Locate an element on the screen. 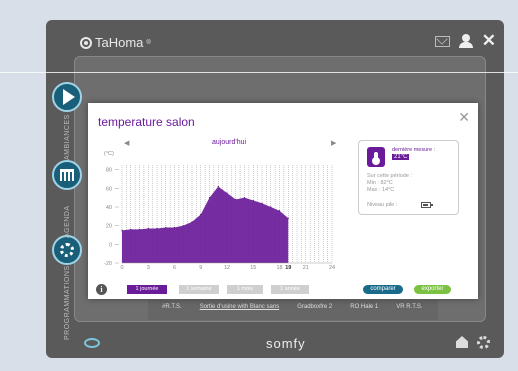  close-app-icon: ✕ is located at coordinates (489, 40).